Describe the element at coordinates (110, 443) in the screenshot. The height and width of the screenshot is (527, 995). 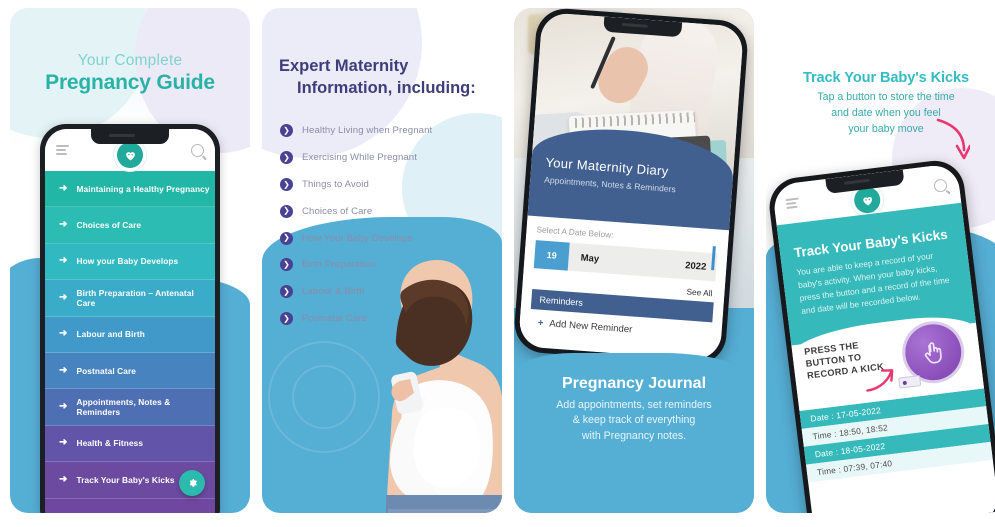
I see `menu-item-label: Health & Fitness` at that location.